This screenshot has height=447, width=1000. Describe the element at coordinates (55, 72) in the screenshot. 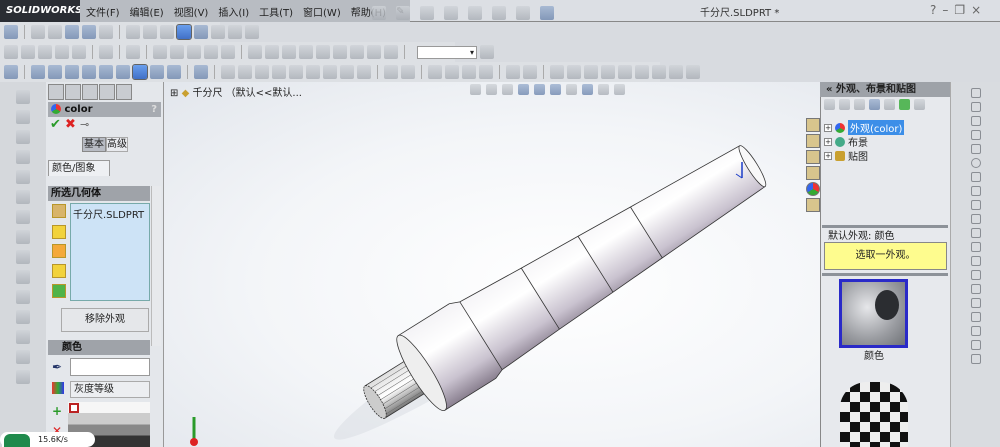

I see `back-view-icon` at that location.